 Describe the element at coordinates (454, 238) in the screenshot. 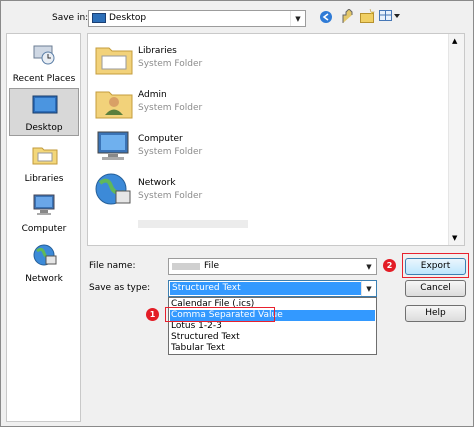

I see `scroll-down-icon: ▼` at that location.